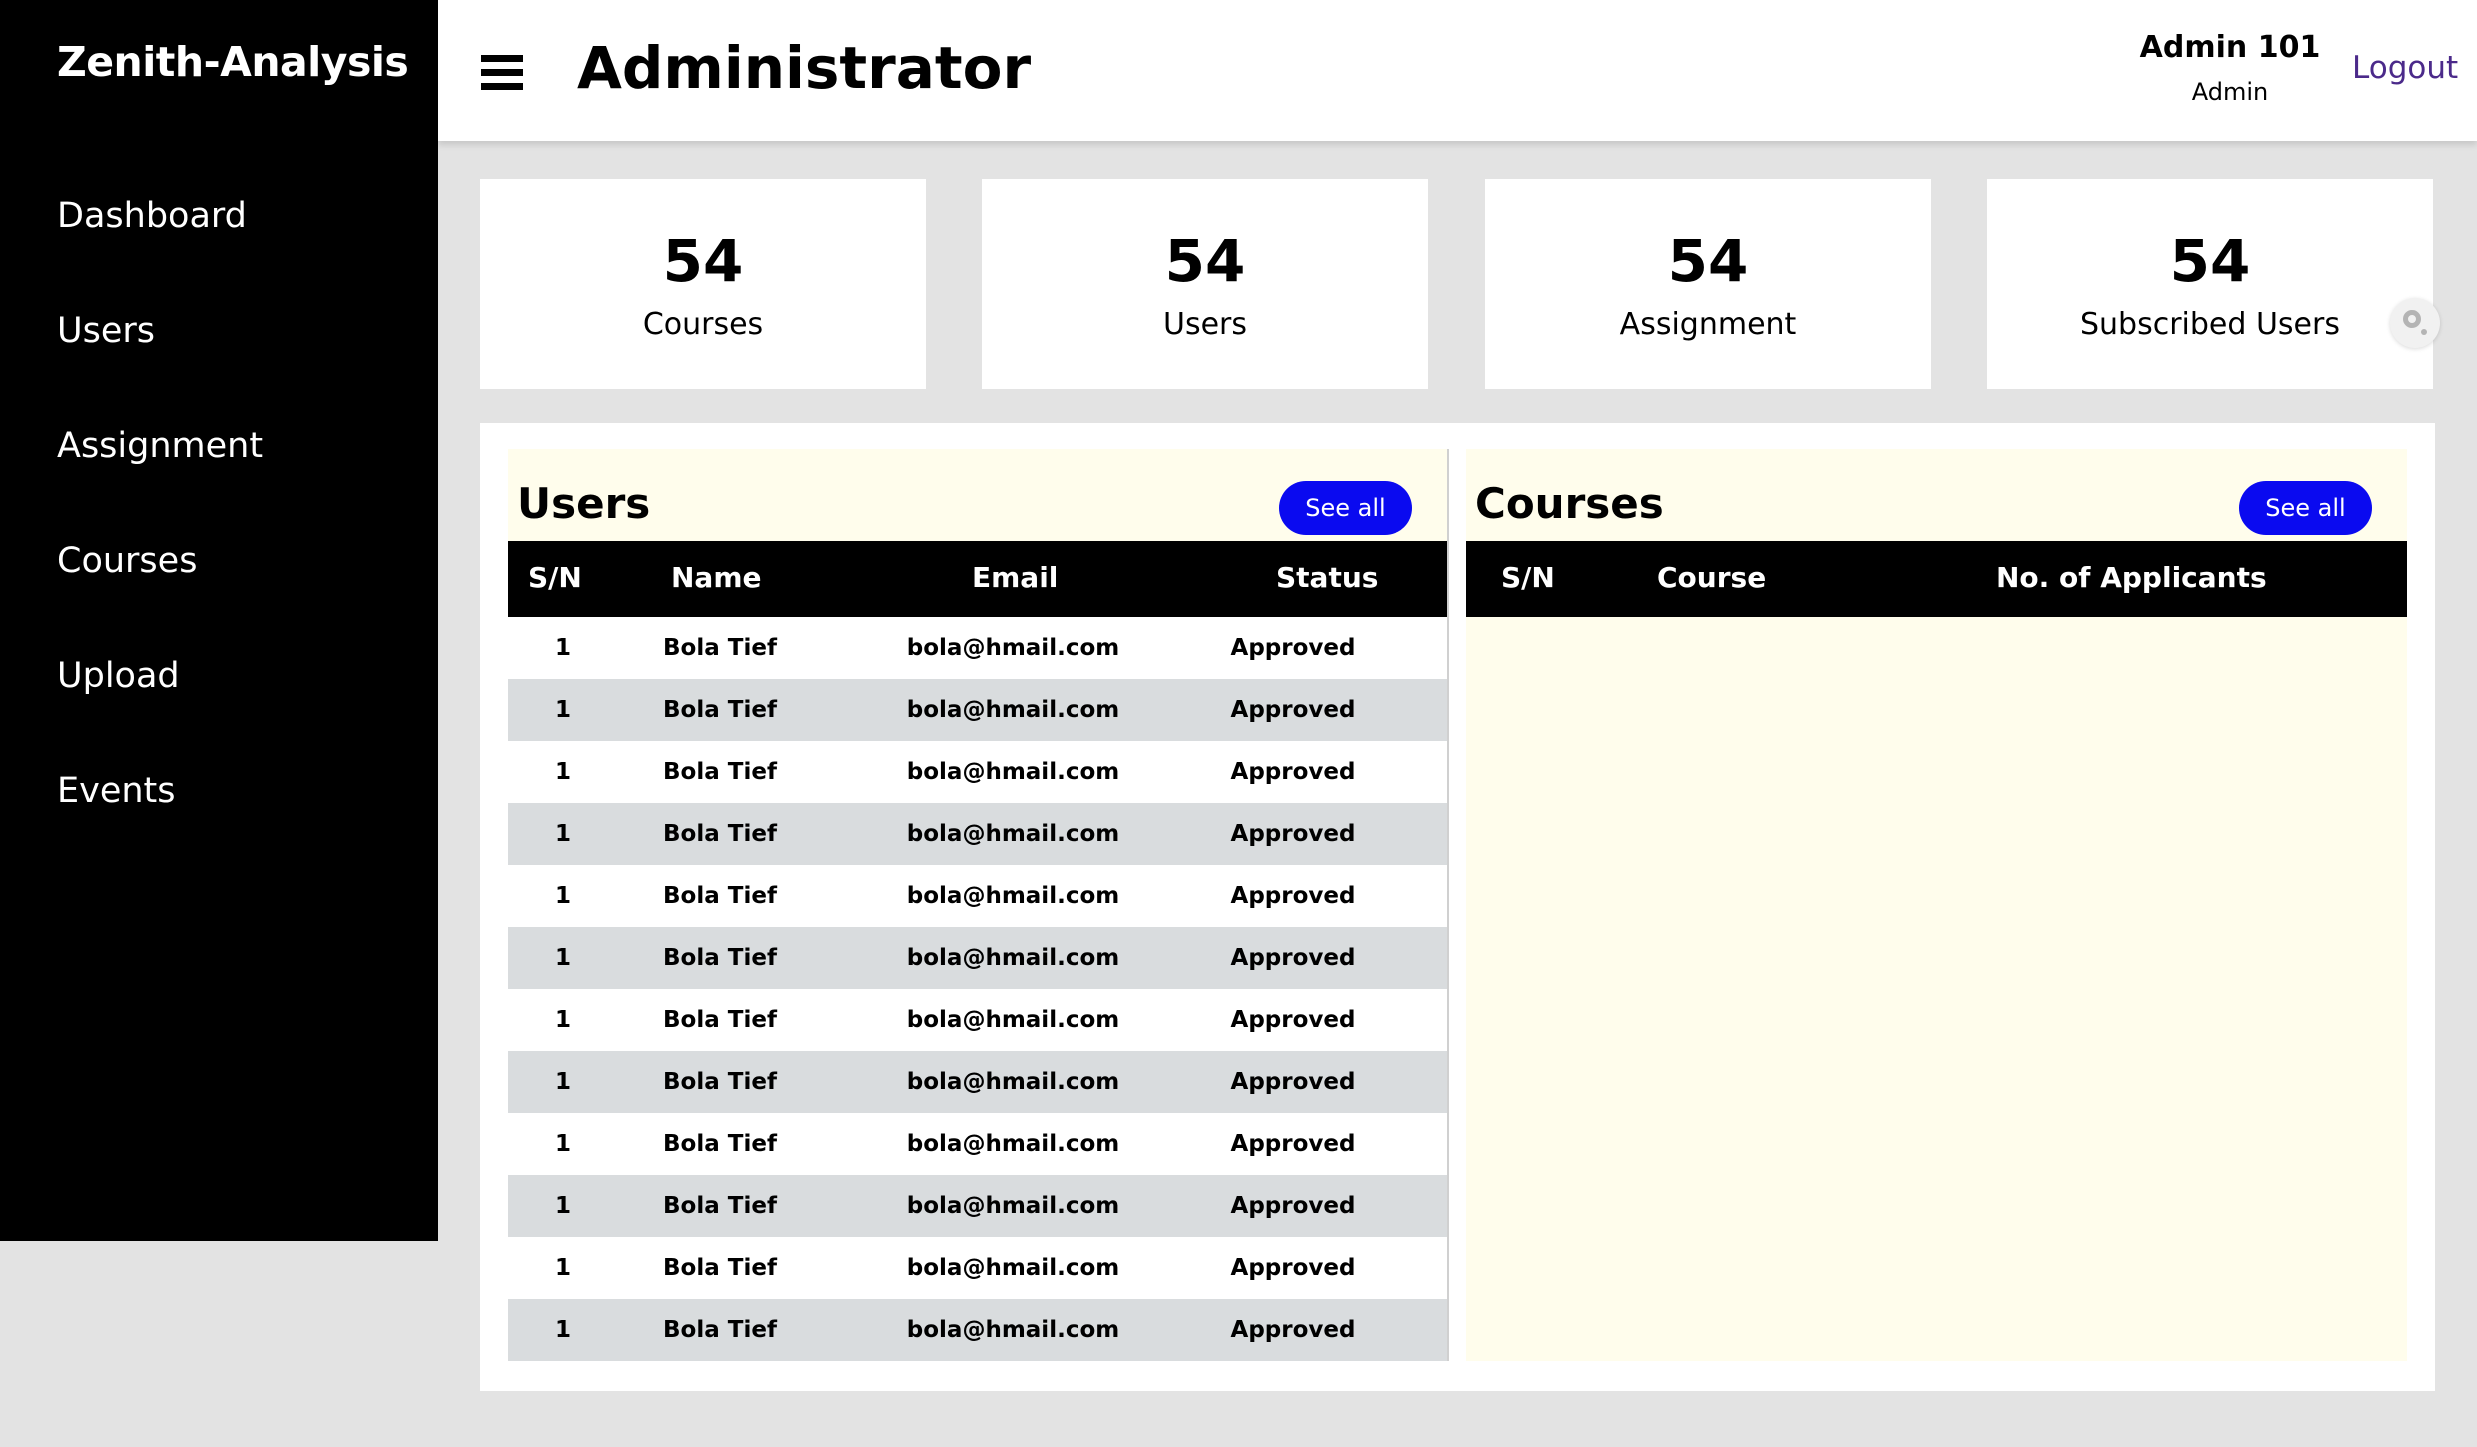 The width and height of the screenshot is (2477, 1447). Describe the element at coordinates (2405, 68) in the screenshot. I see `logout-link: Logout` at that location.